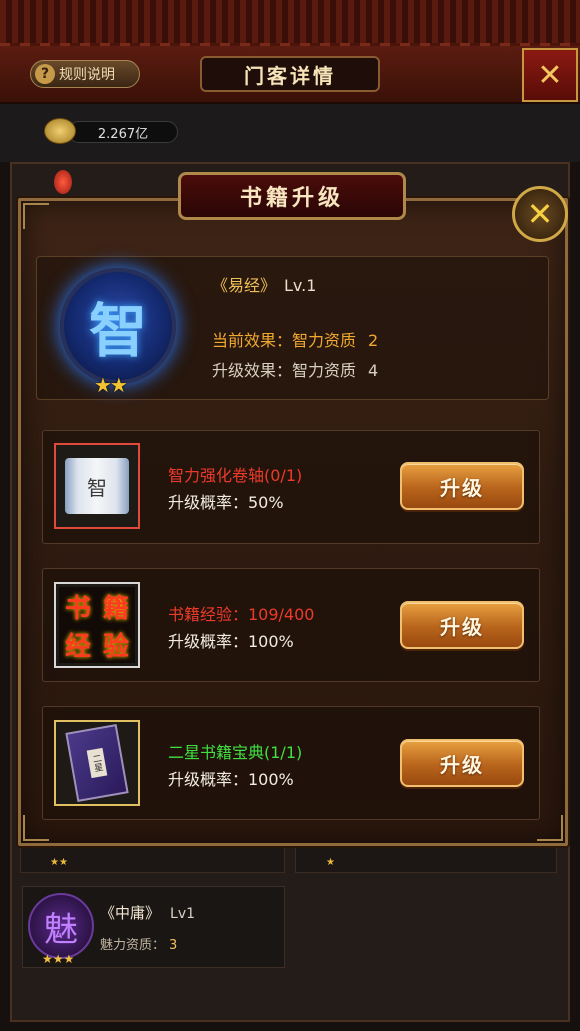 The height and width of the screenshot is (1031, 580). Describe the element at coordinates (63, 182) in the screenshot. I see `lantern-icon` at that location.